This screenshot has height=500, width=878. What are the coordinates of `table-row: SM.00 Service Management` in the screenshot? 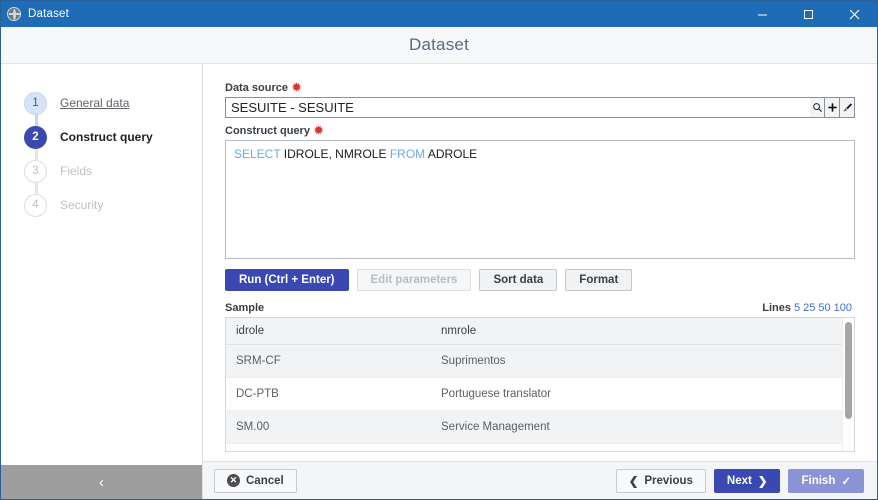 It's located at (534, 427).